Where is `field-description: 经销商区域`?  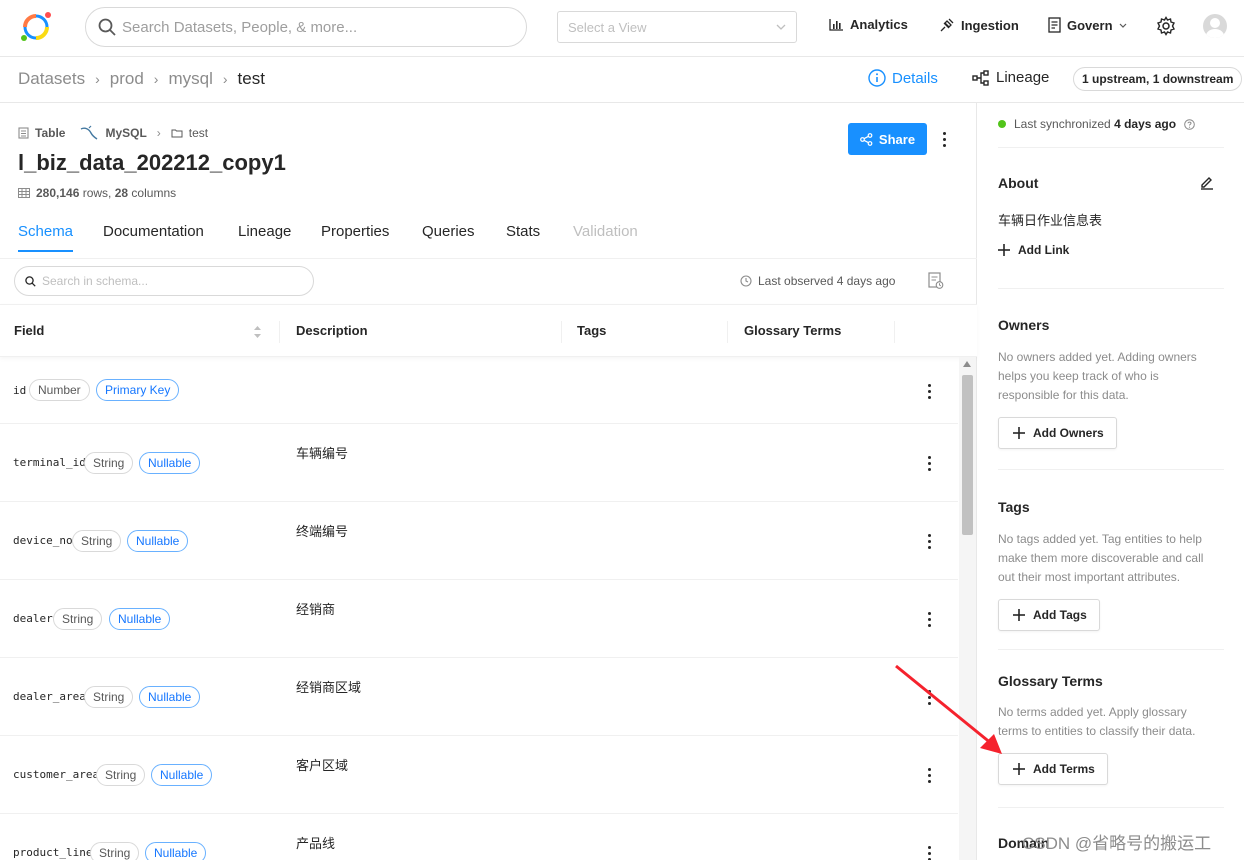 field-description: 经销商区域 is located at coordinates (328, 686).